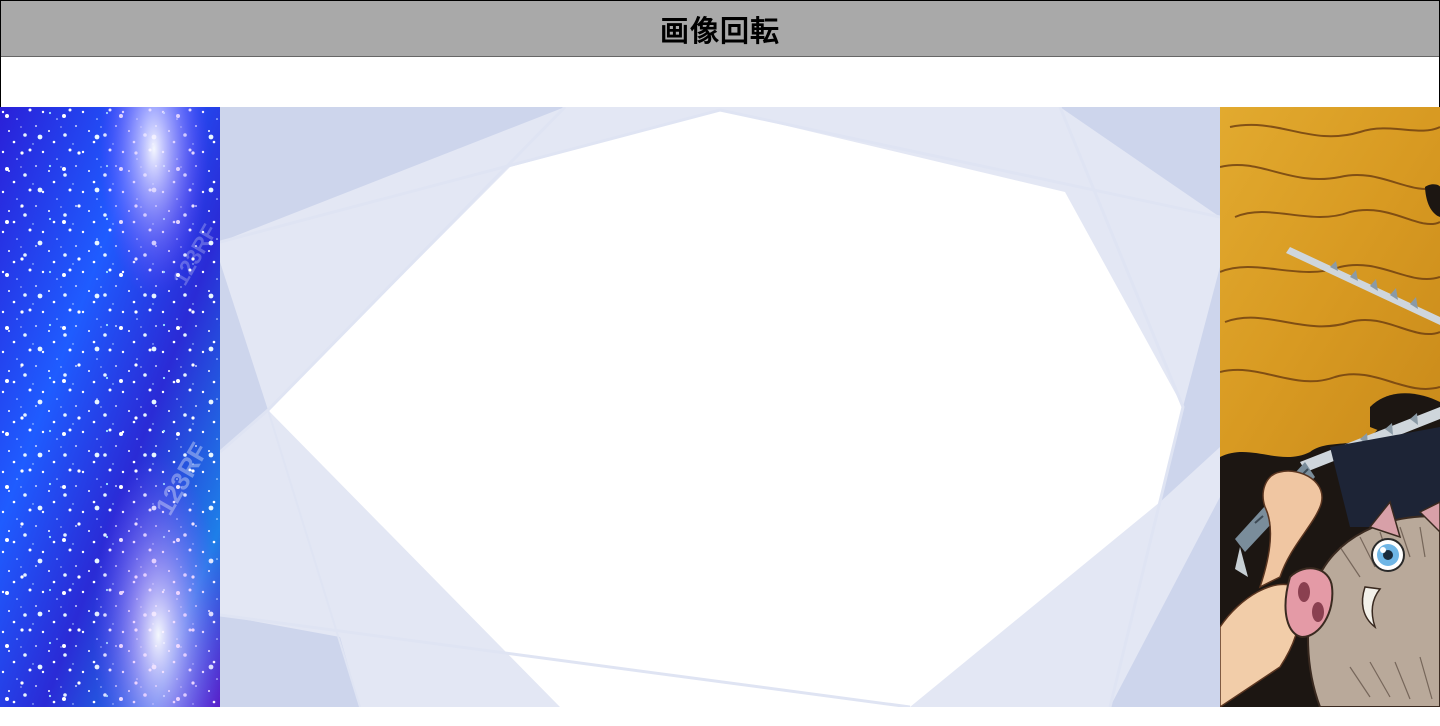  I want to click on carousel-slide-next, so click(1330, 407).